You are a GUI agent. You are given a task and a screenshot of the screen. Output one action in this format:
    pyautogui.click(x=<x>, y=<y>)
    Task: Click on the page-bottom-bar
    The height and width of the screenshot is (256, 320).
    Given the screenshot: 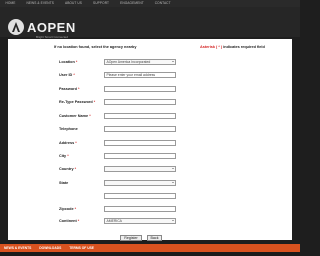 What is the action you would take?
    pyautogui.click(x=150, y=254)
    